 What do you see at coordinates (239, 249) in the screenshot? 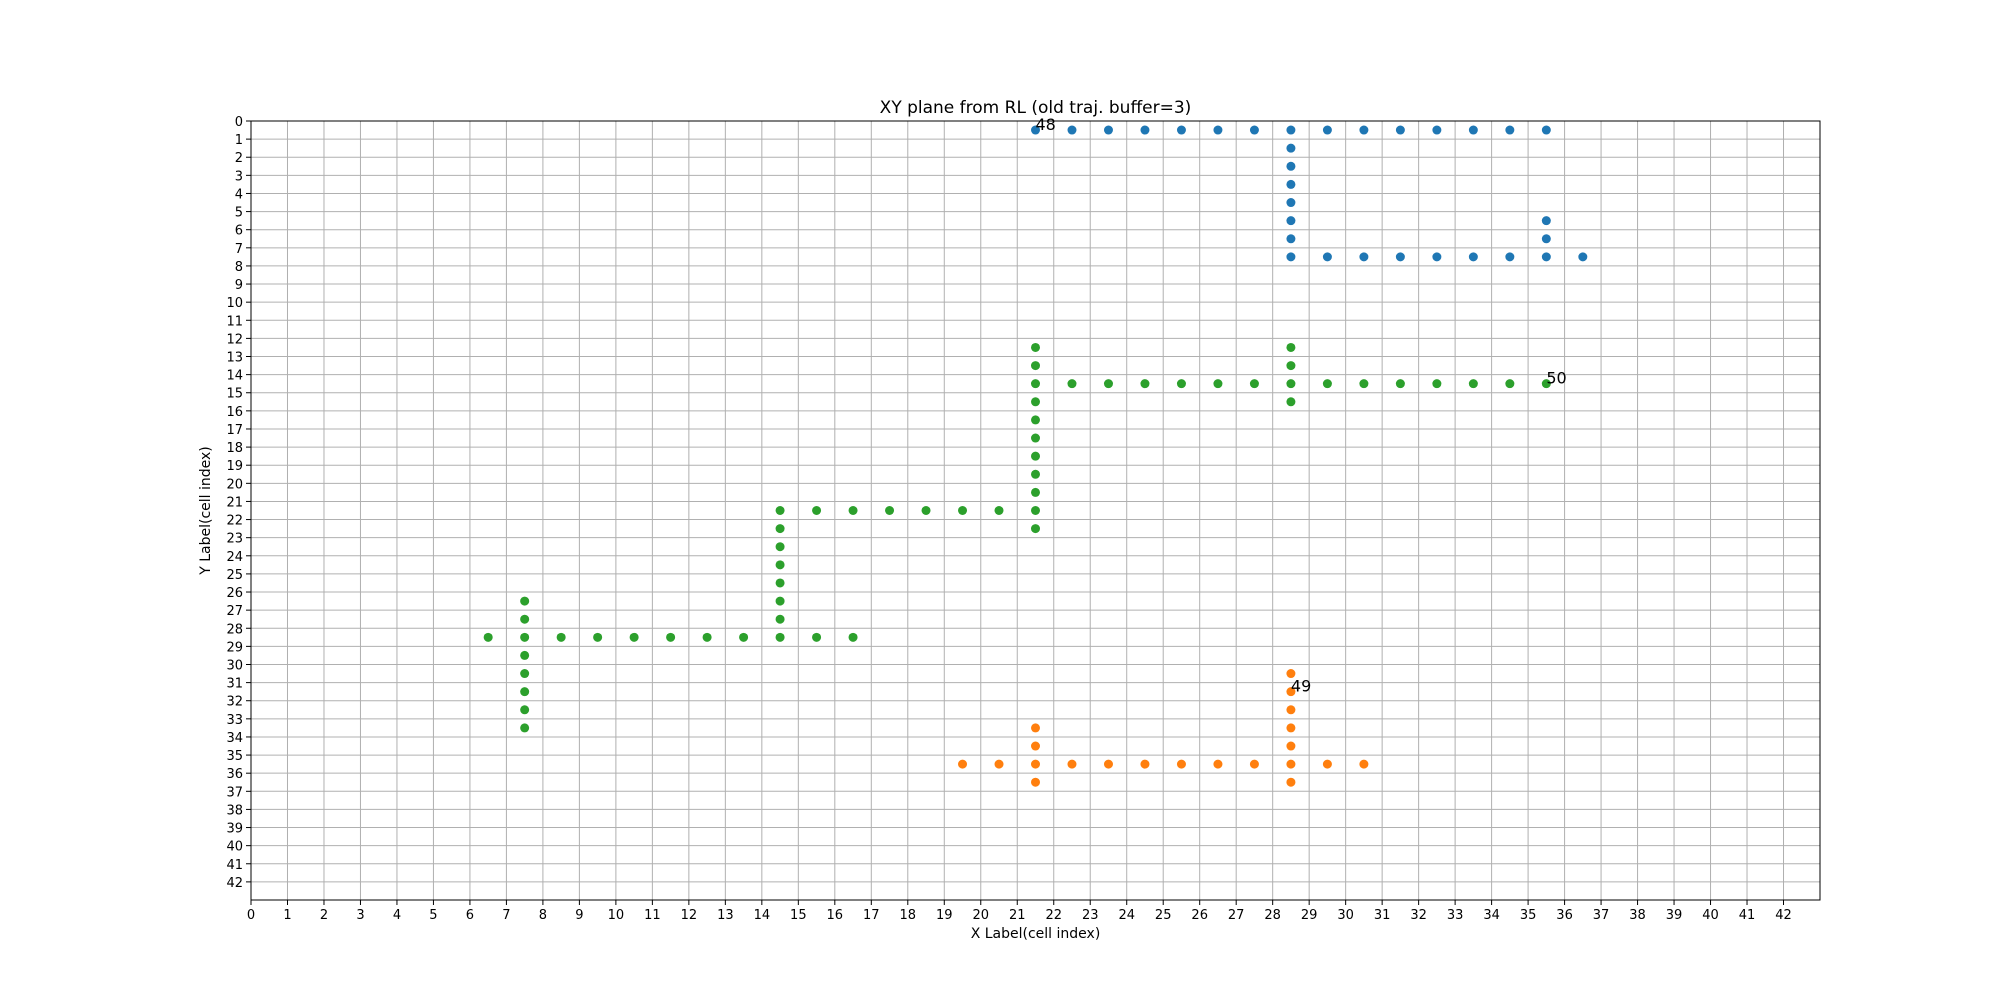
I see `y-tick-label: 7` at bounding box center [239, 249].